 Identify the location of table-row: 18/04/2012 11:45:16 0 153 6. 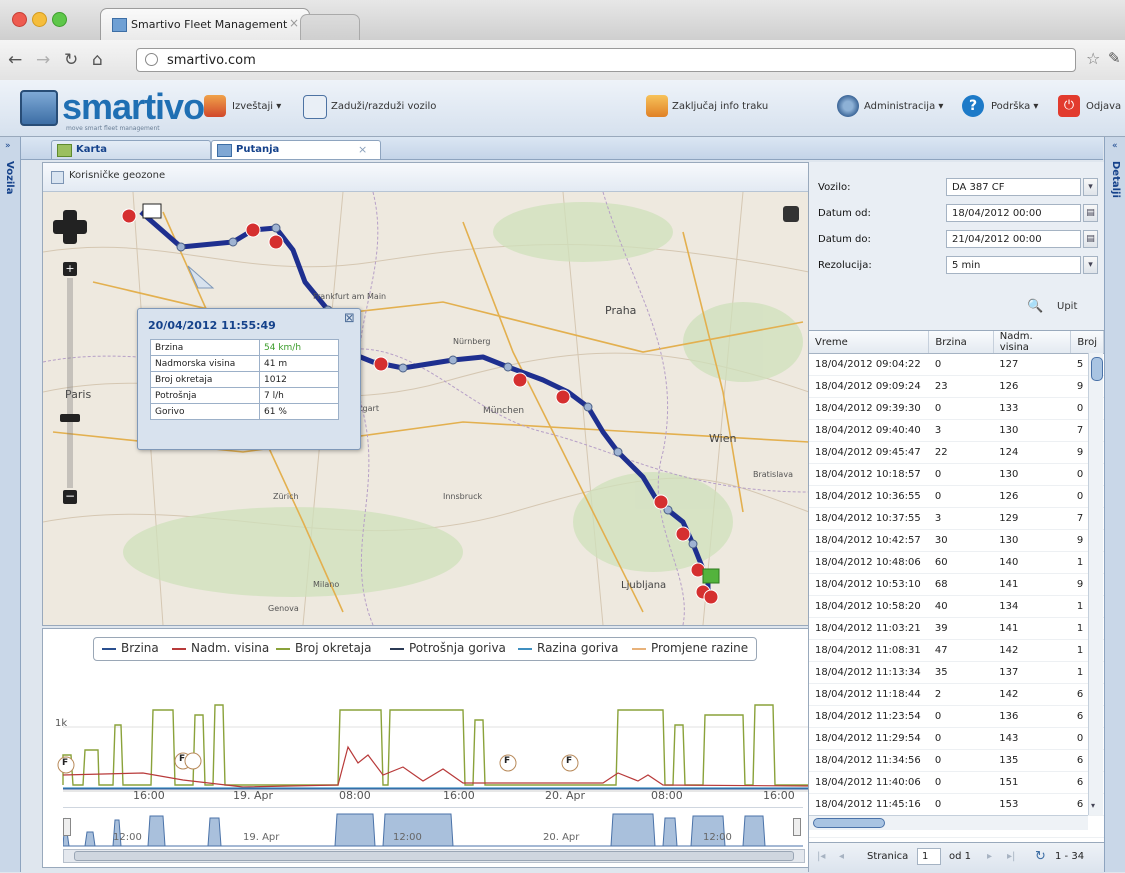
(956, 804).